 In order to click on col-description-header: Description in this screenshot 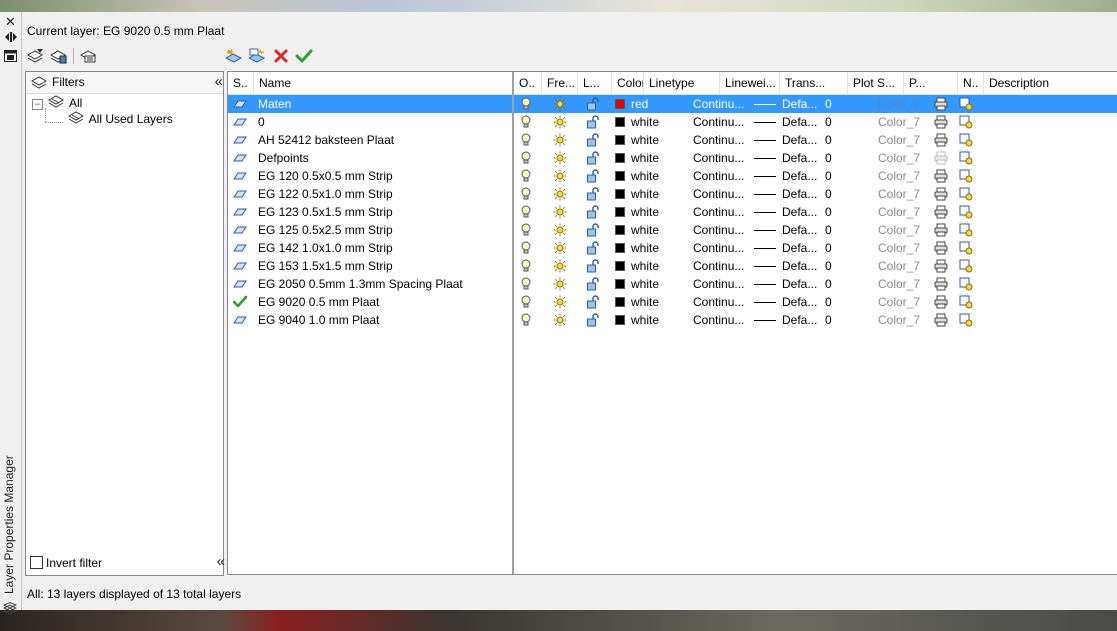, I will do `click(1050, 83)`.